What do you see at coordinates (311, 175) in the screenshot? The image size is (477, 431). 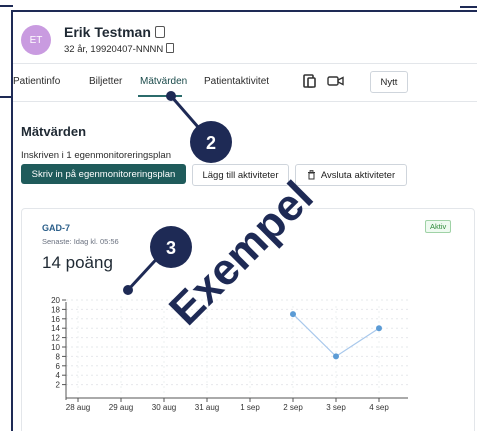 I see `trash-icon` at bounding box center [311, 175].